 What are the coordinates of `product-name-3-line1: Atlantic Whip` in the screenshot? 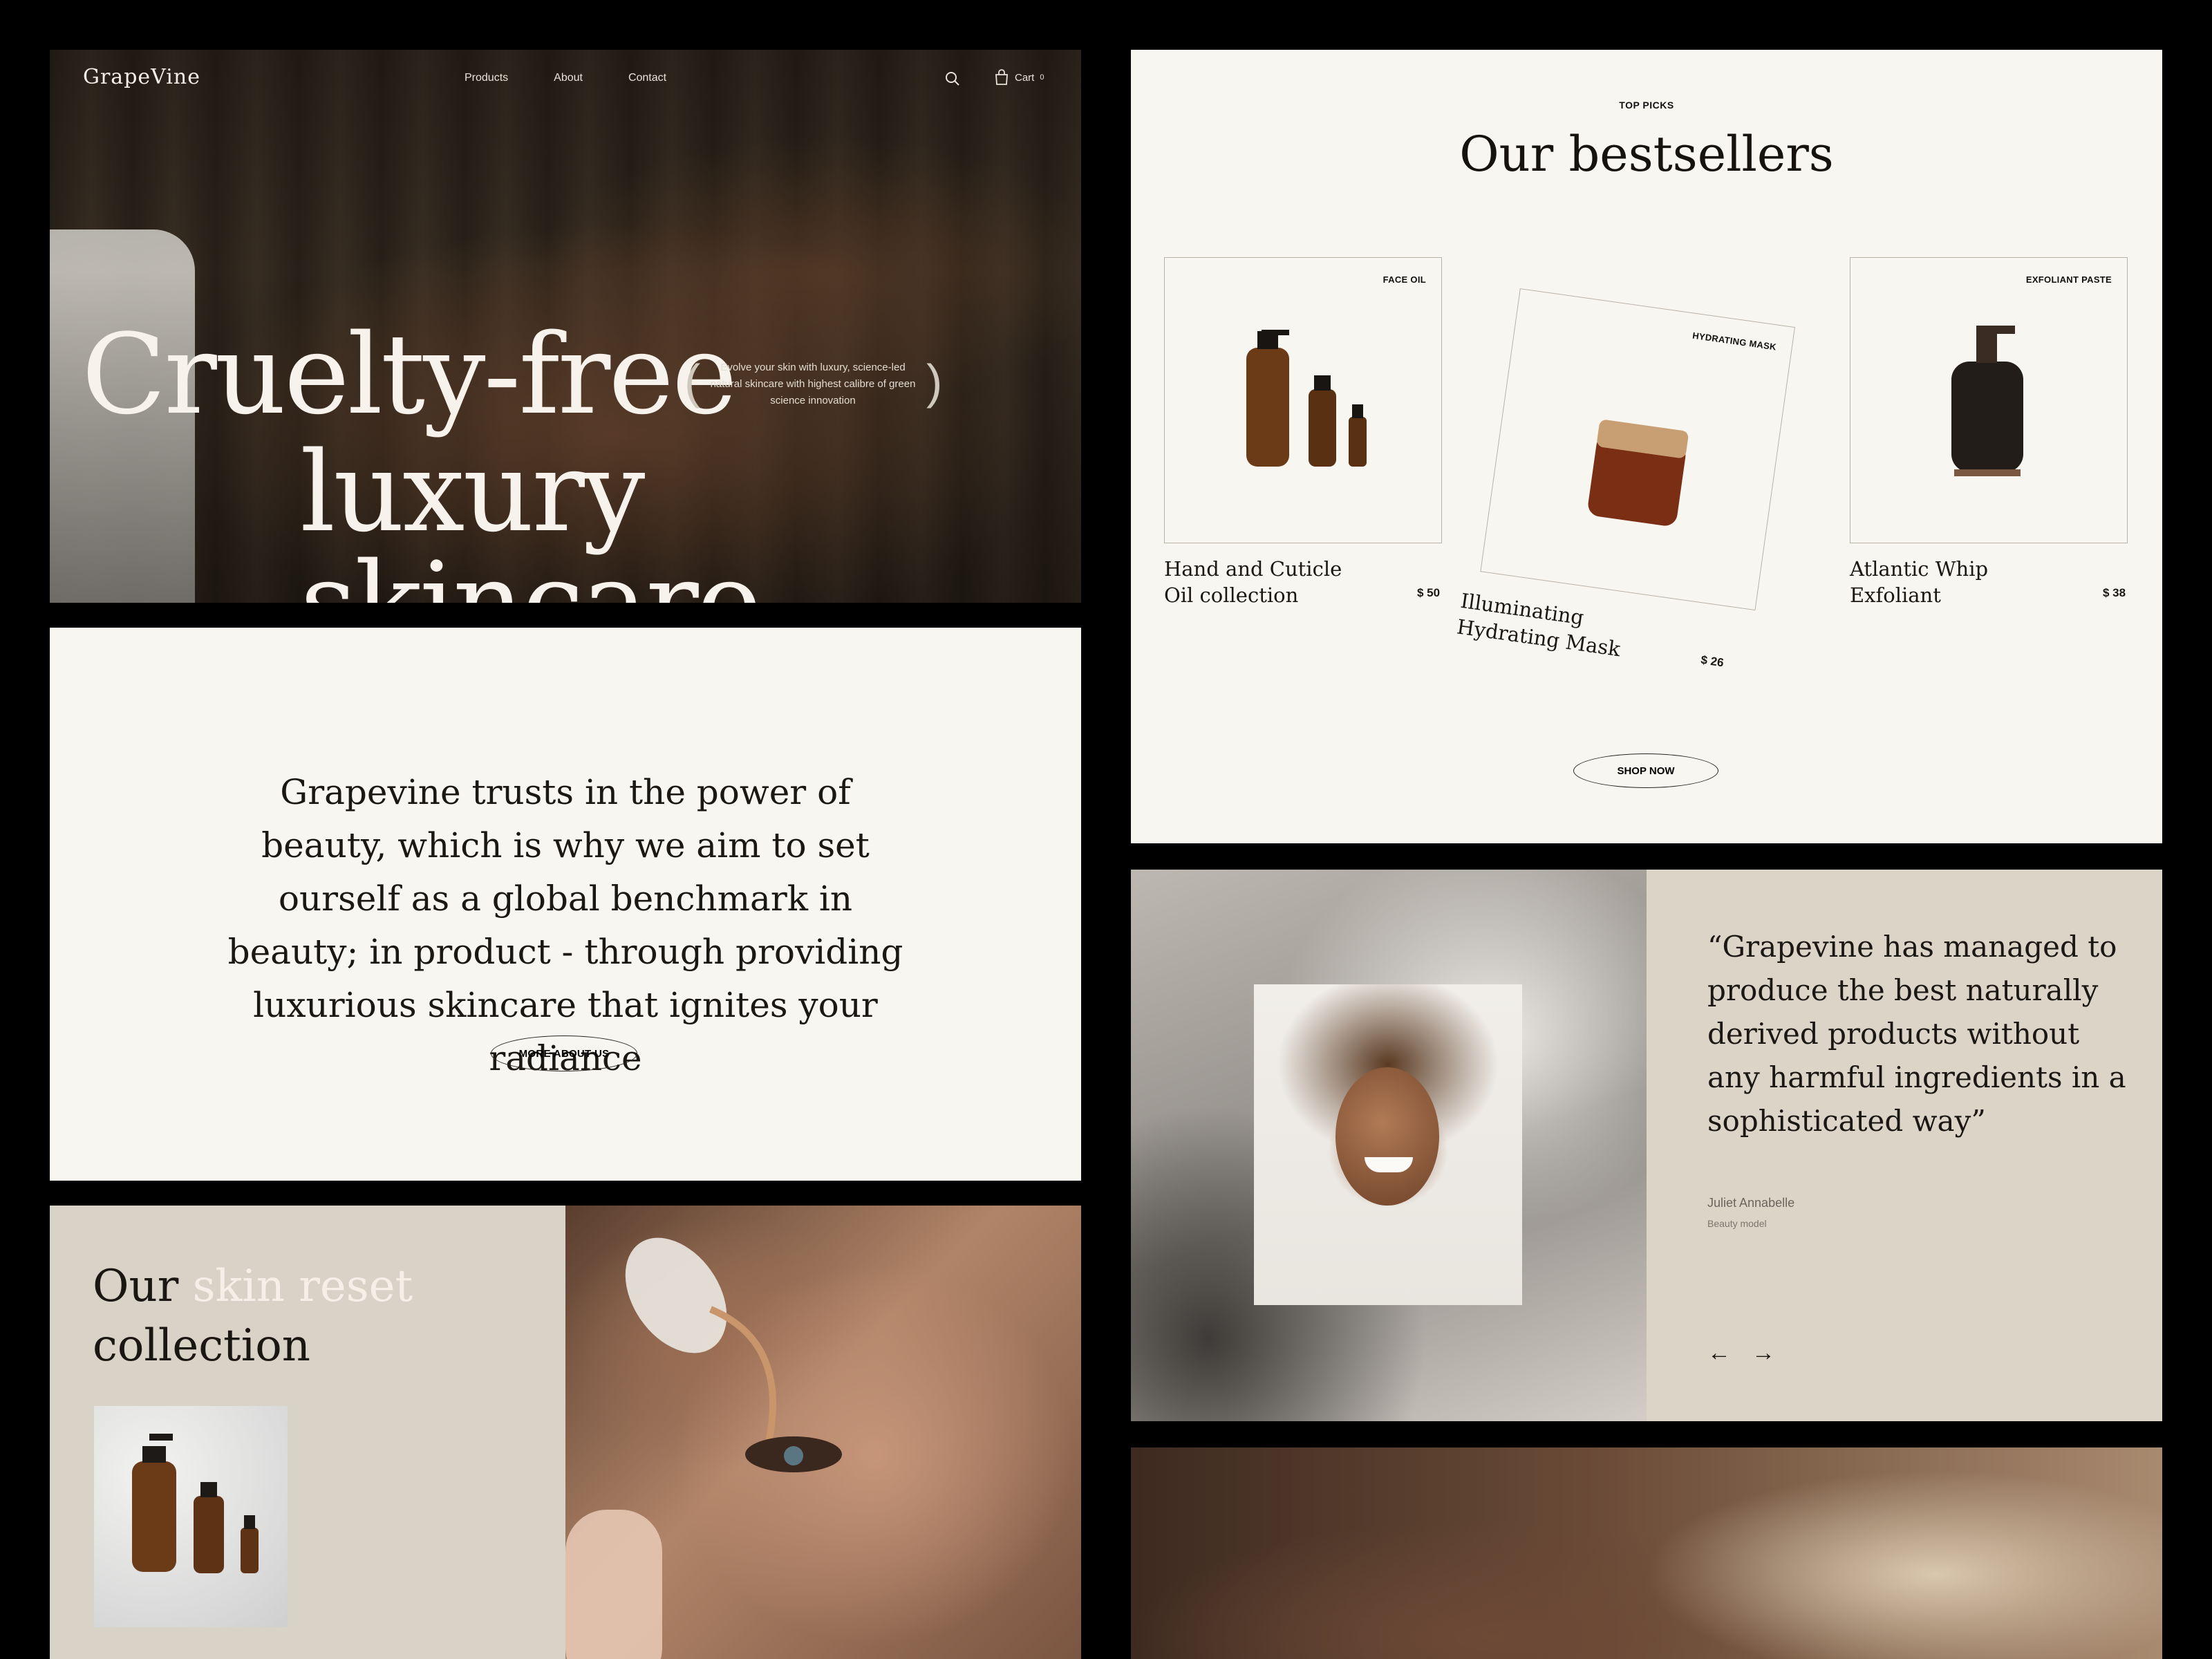 It's located at (1919, 569).